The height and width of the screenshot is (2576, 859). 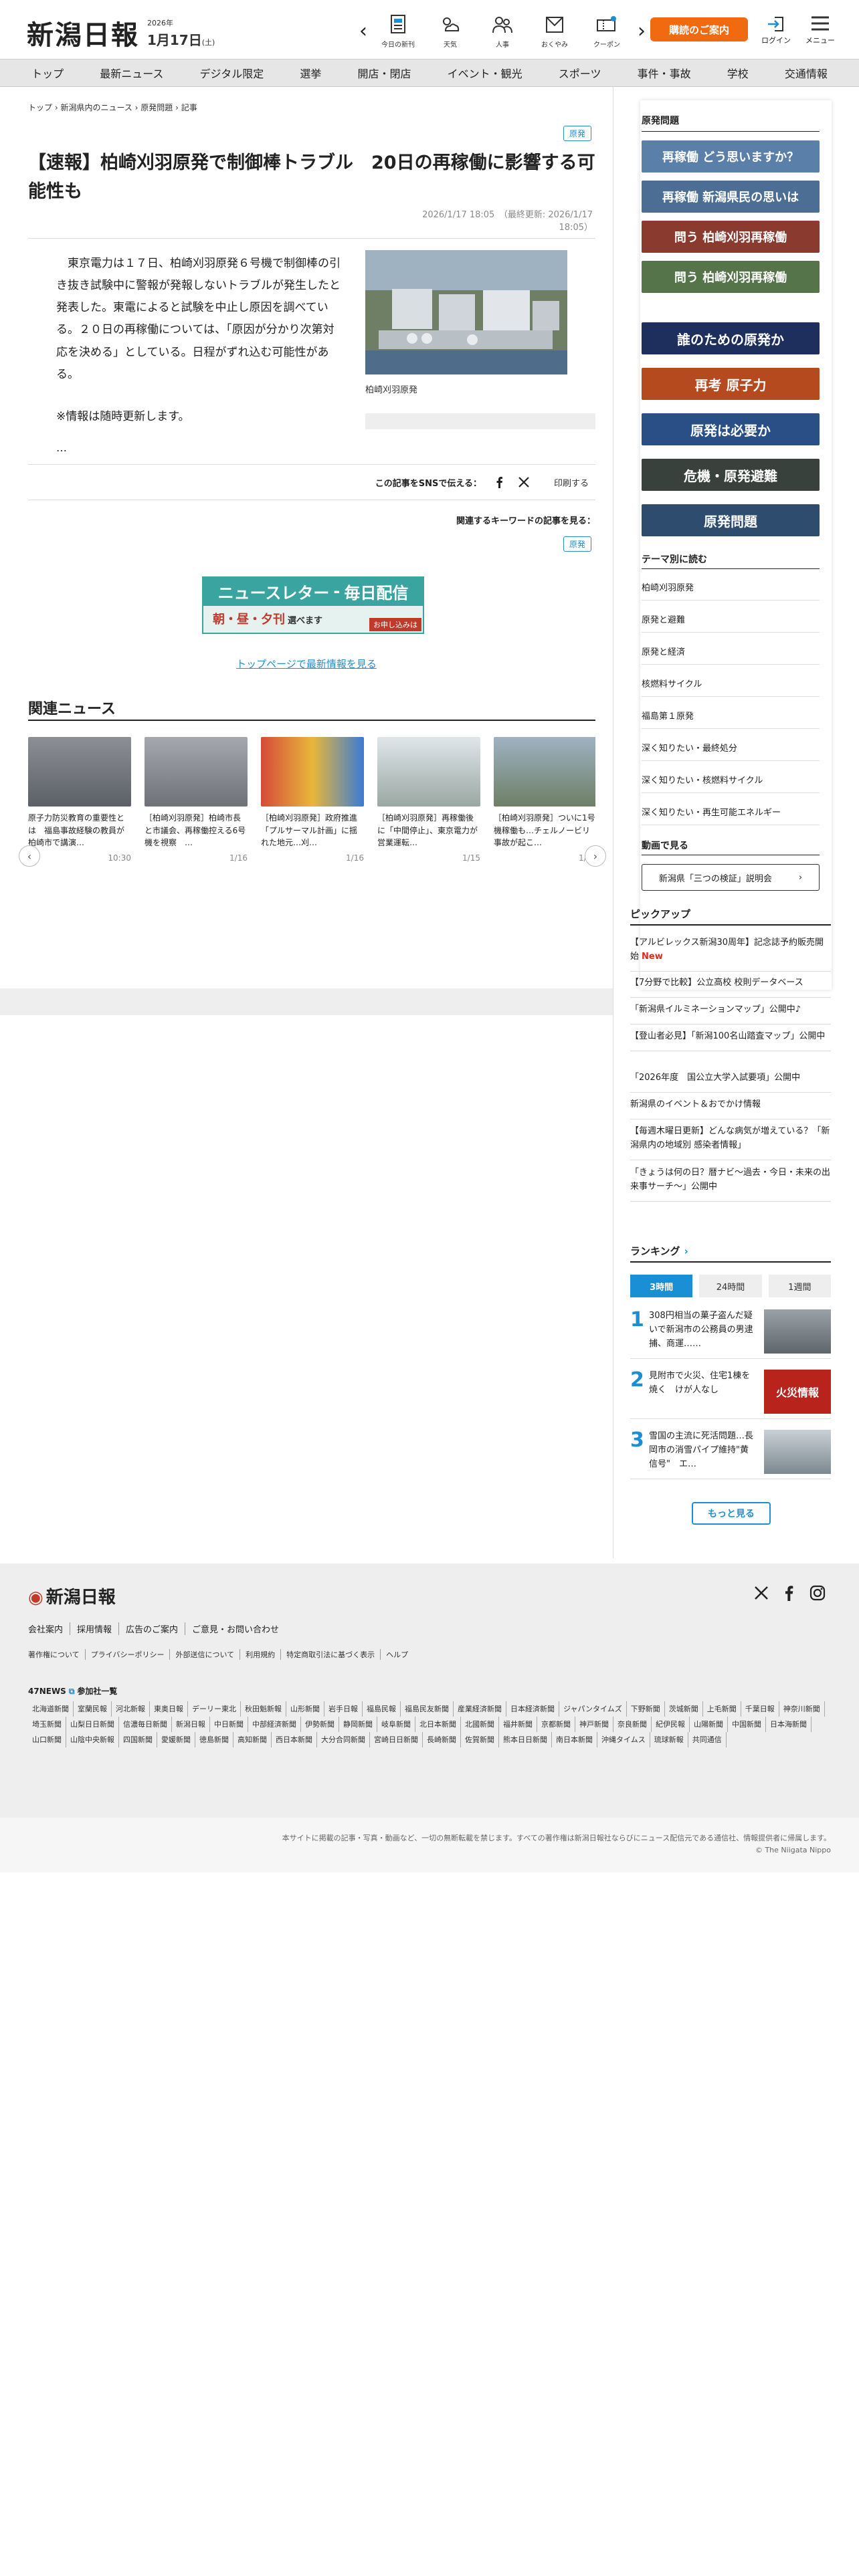 What do you see at coordinates (128, 1654) in the screenshot?
I see `footer-link: プライバシーポリシー` at bounding box center [128, 1654].